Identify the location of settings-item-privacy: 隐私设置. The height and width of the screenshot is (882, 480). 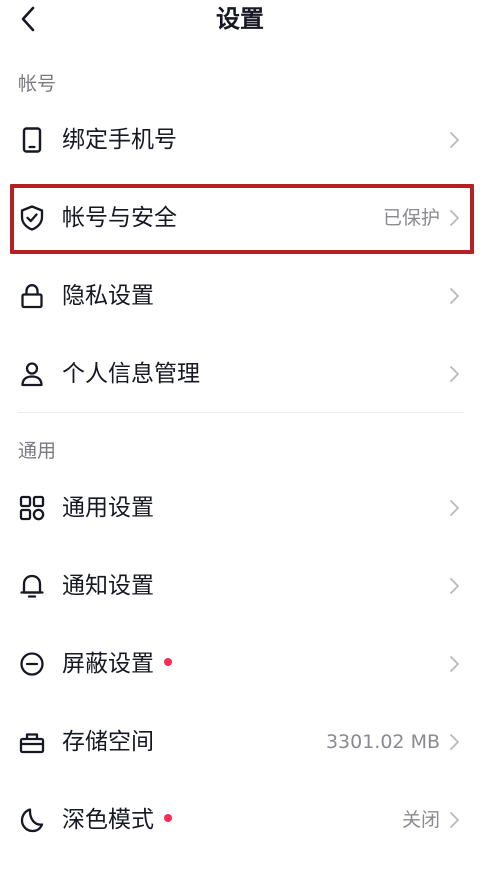
(240, 296).